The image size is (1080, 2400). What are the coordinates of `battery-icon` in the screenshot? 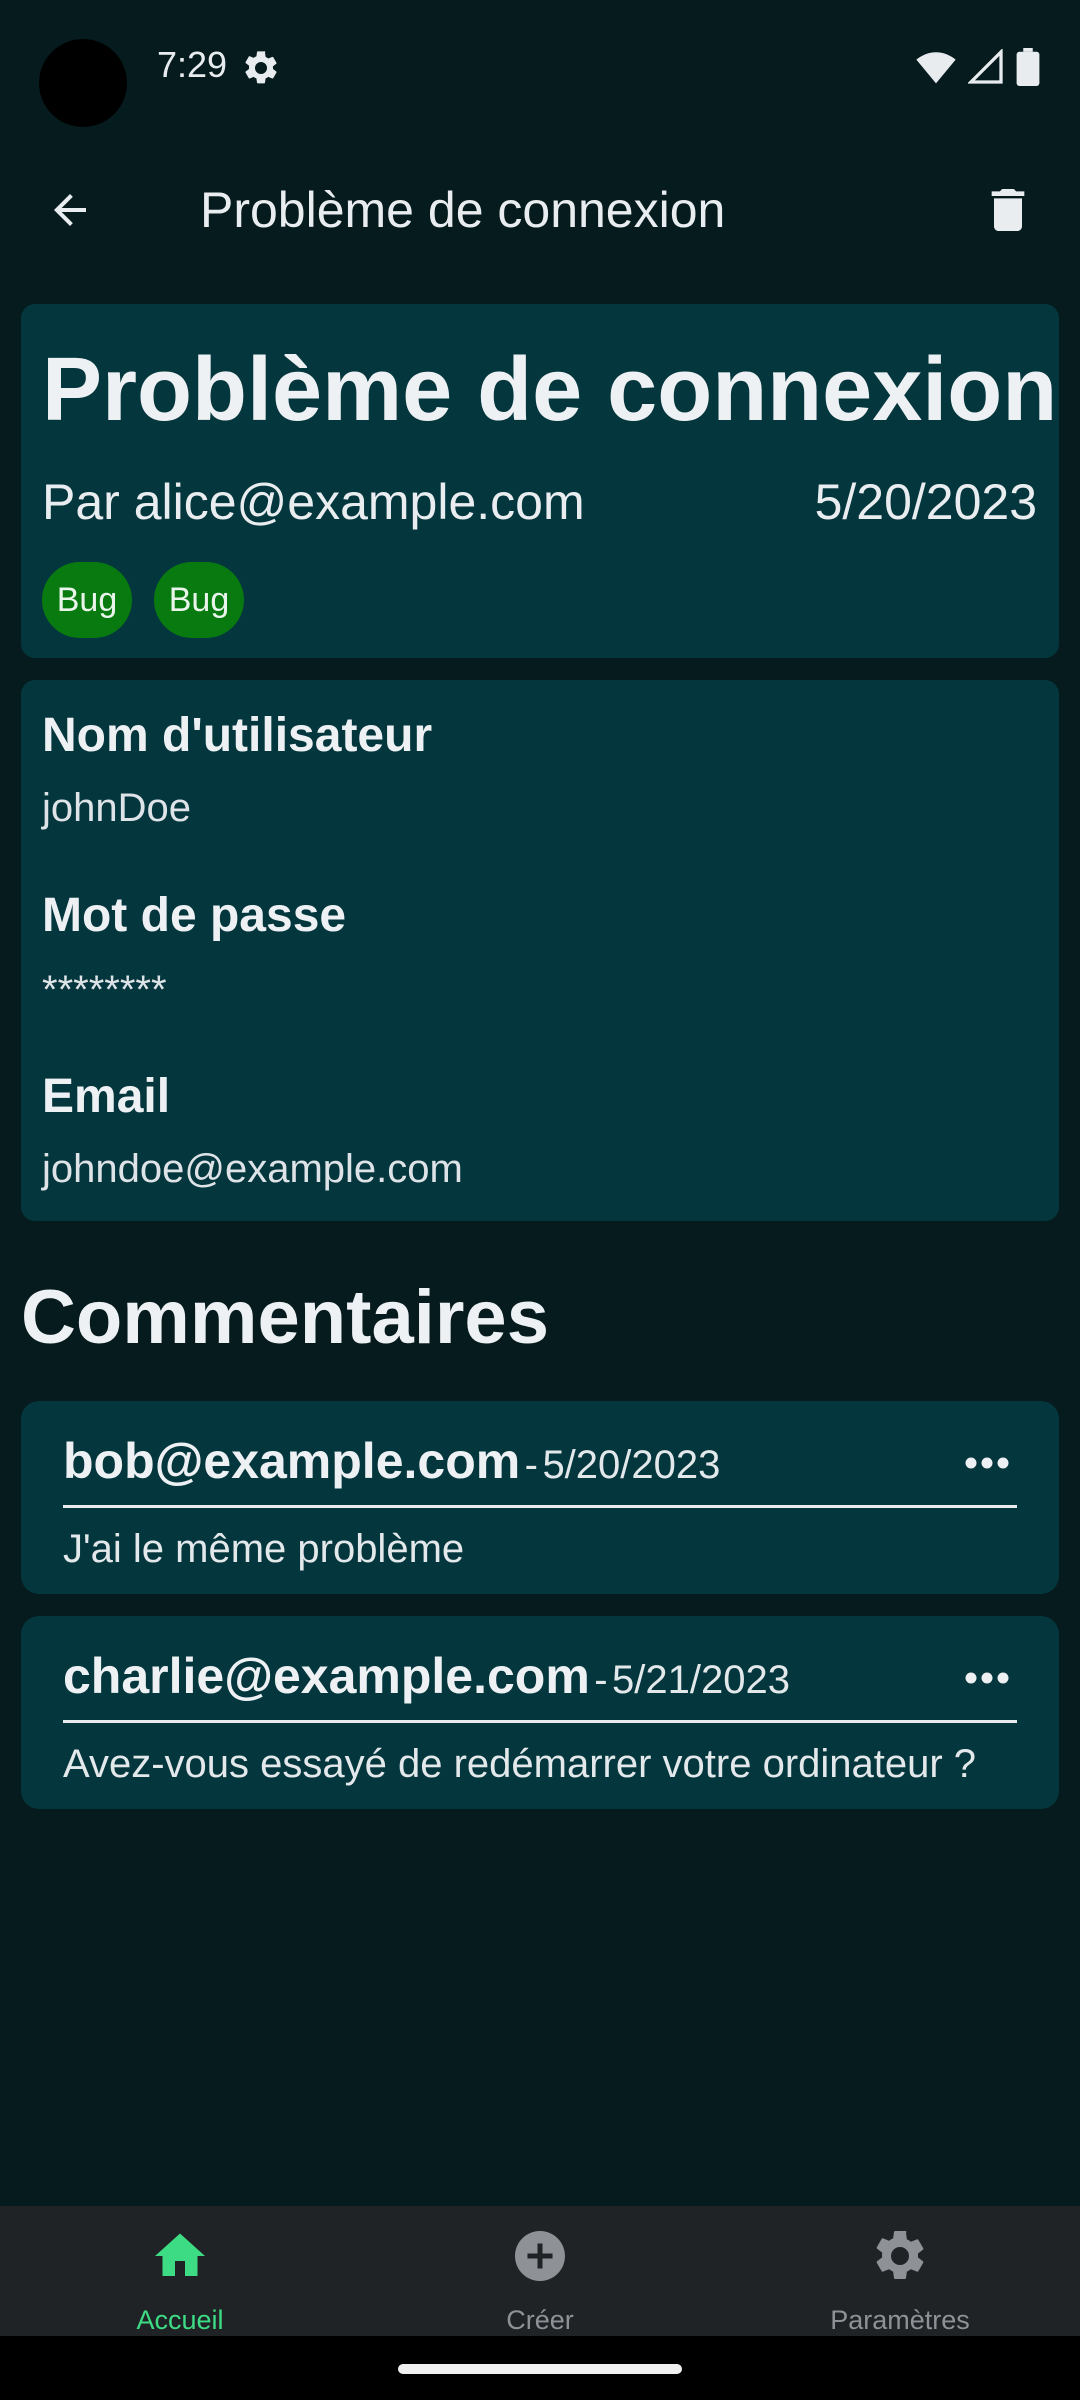 It's located at (1028, 67).